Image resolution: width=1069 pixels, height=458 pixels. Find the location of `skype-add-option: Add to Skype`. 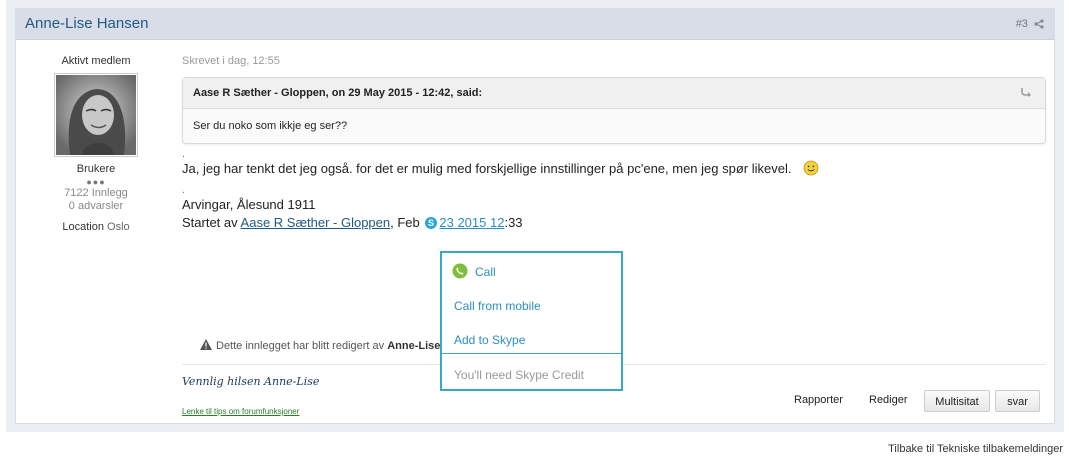

skype-add-option: Add to Skype is located at coordinates (489, 340).